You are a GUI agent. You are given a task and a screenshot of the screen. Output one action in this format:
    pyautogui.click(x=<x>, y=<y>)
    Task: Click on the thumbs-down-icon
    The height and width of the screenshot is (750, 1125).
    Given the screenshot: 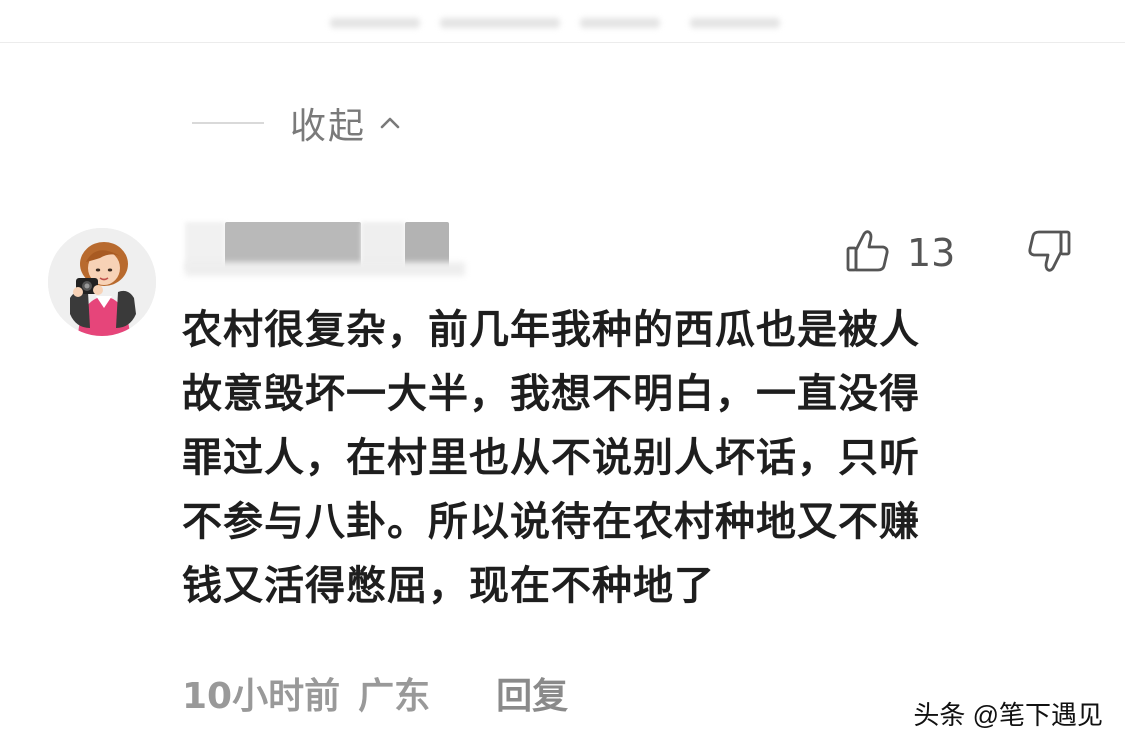 What is the action you would take?
    pyautogui.click(x=1049, y=255)
    